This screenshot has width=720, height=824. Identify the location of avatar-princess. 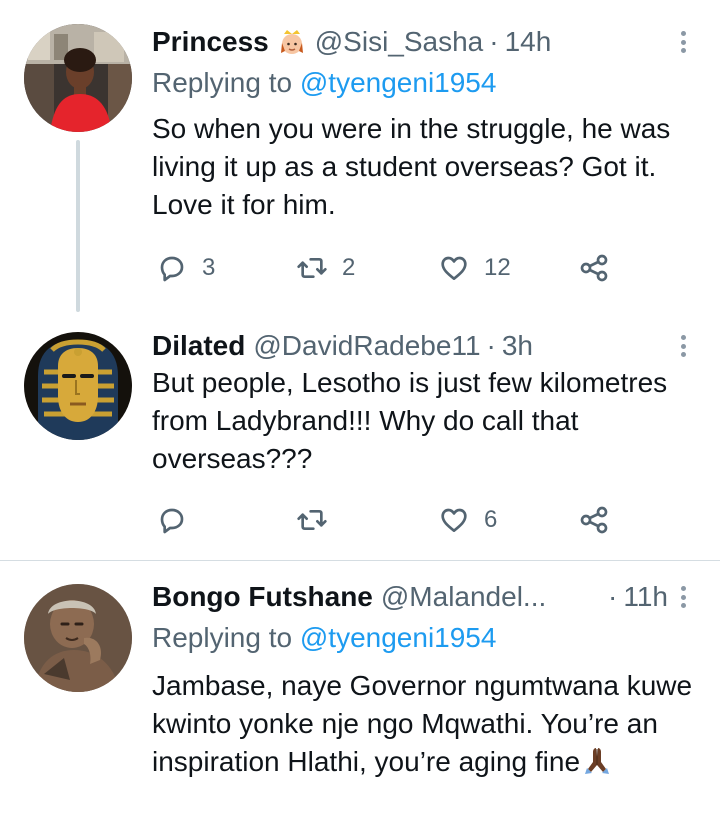
(78, 78).